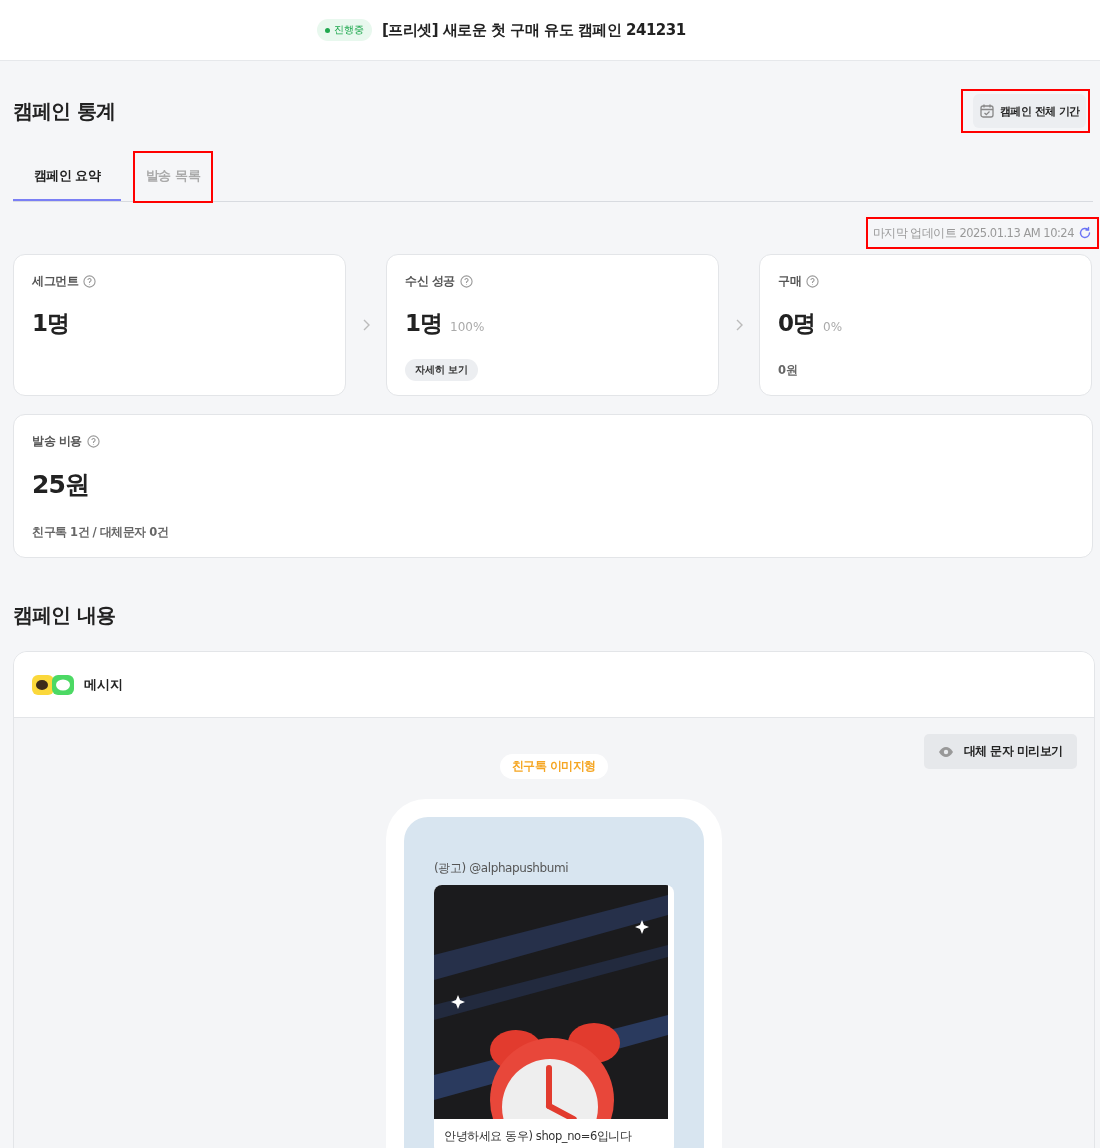  What do you see at coordinates (501, 868) in the screenshot?
I see `sender-label: (광고) @alphapushbumi` at bounding box center [501, 868].